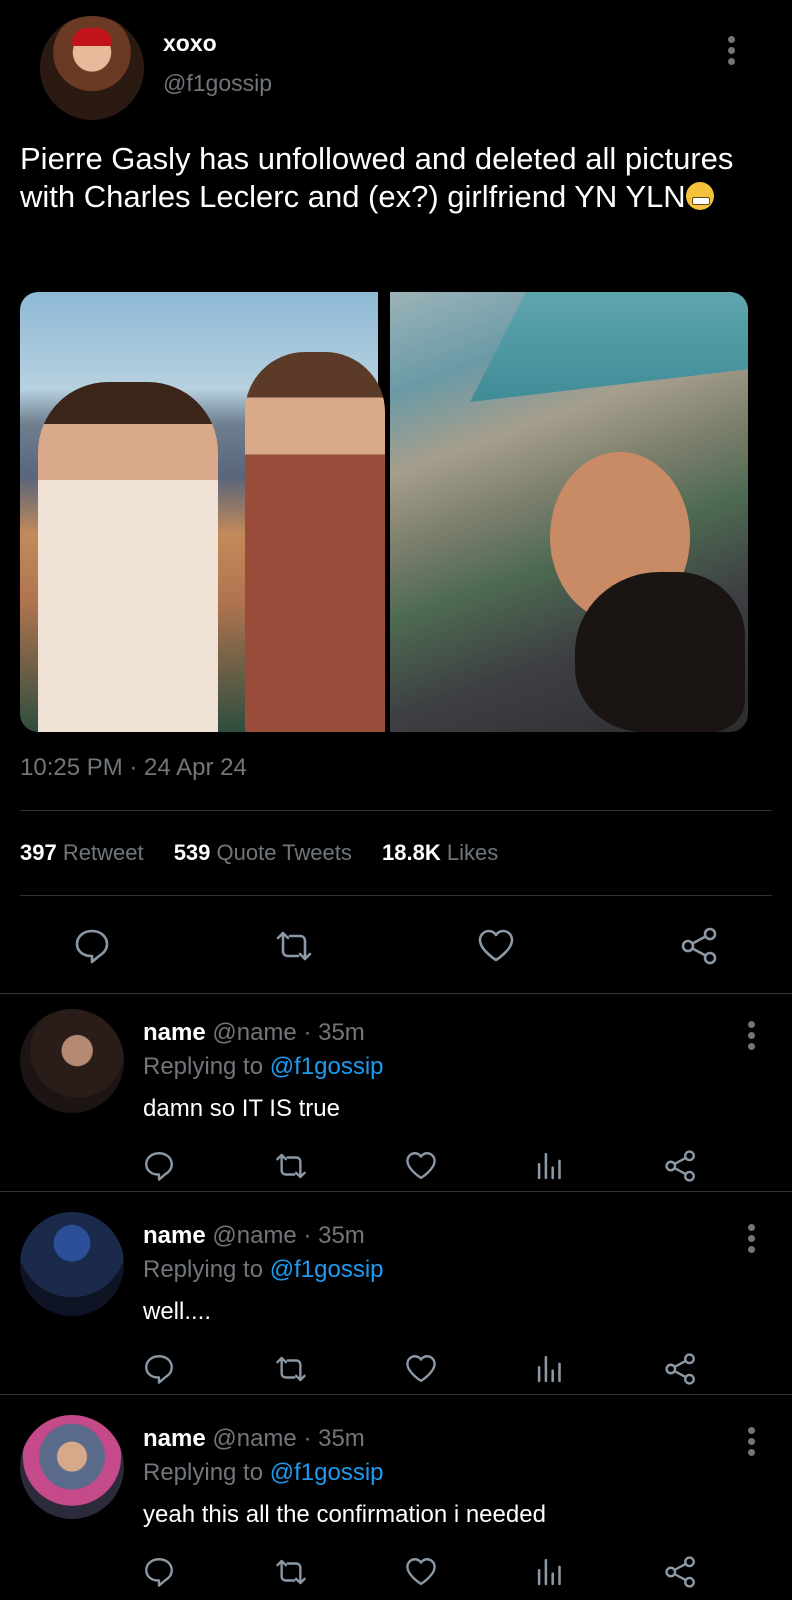  I want to click on tweet-stats: 397 Retweet 539 Quote Tweets 18.8K Likes, so click(271, 853).